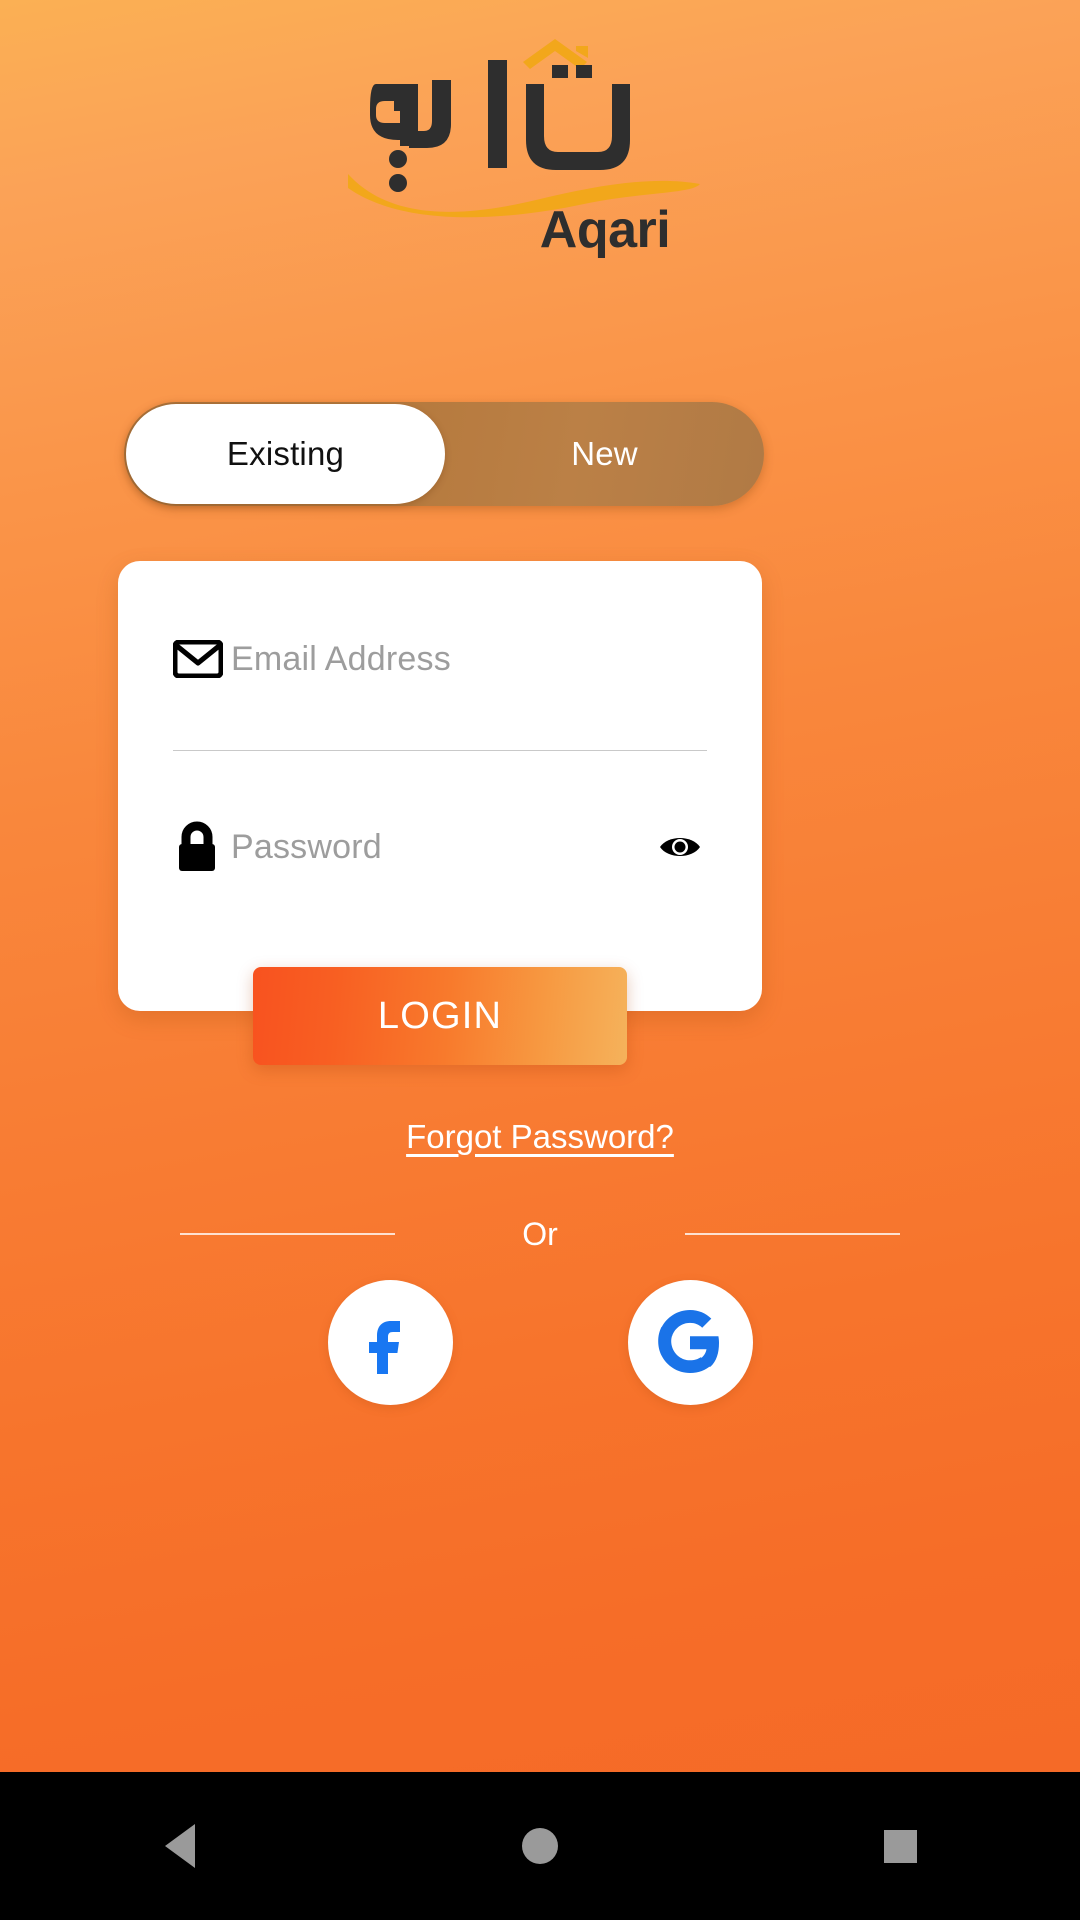 The image size is (1080, 1920). I want to click on nav-home-button, so click(540, 1846).